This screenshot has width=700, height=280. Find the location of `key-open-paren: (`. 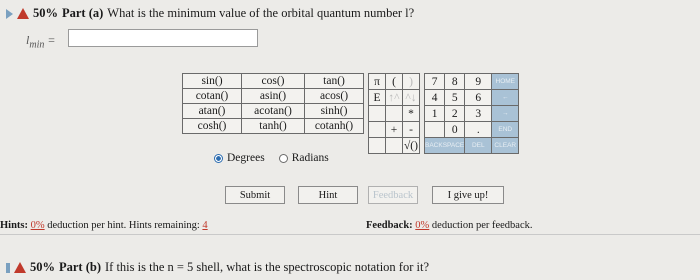

key-open-paren: ( is located at coordinates (394, 81).